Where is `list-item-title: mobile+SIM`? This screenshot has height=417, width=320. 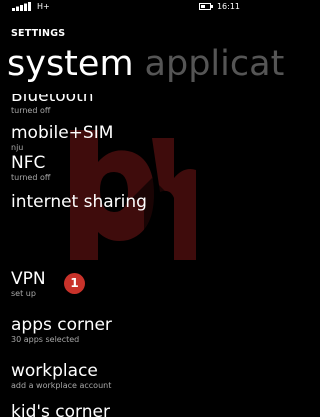 list-item-title: mobile+SIM is located at coordinates (62, 133).